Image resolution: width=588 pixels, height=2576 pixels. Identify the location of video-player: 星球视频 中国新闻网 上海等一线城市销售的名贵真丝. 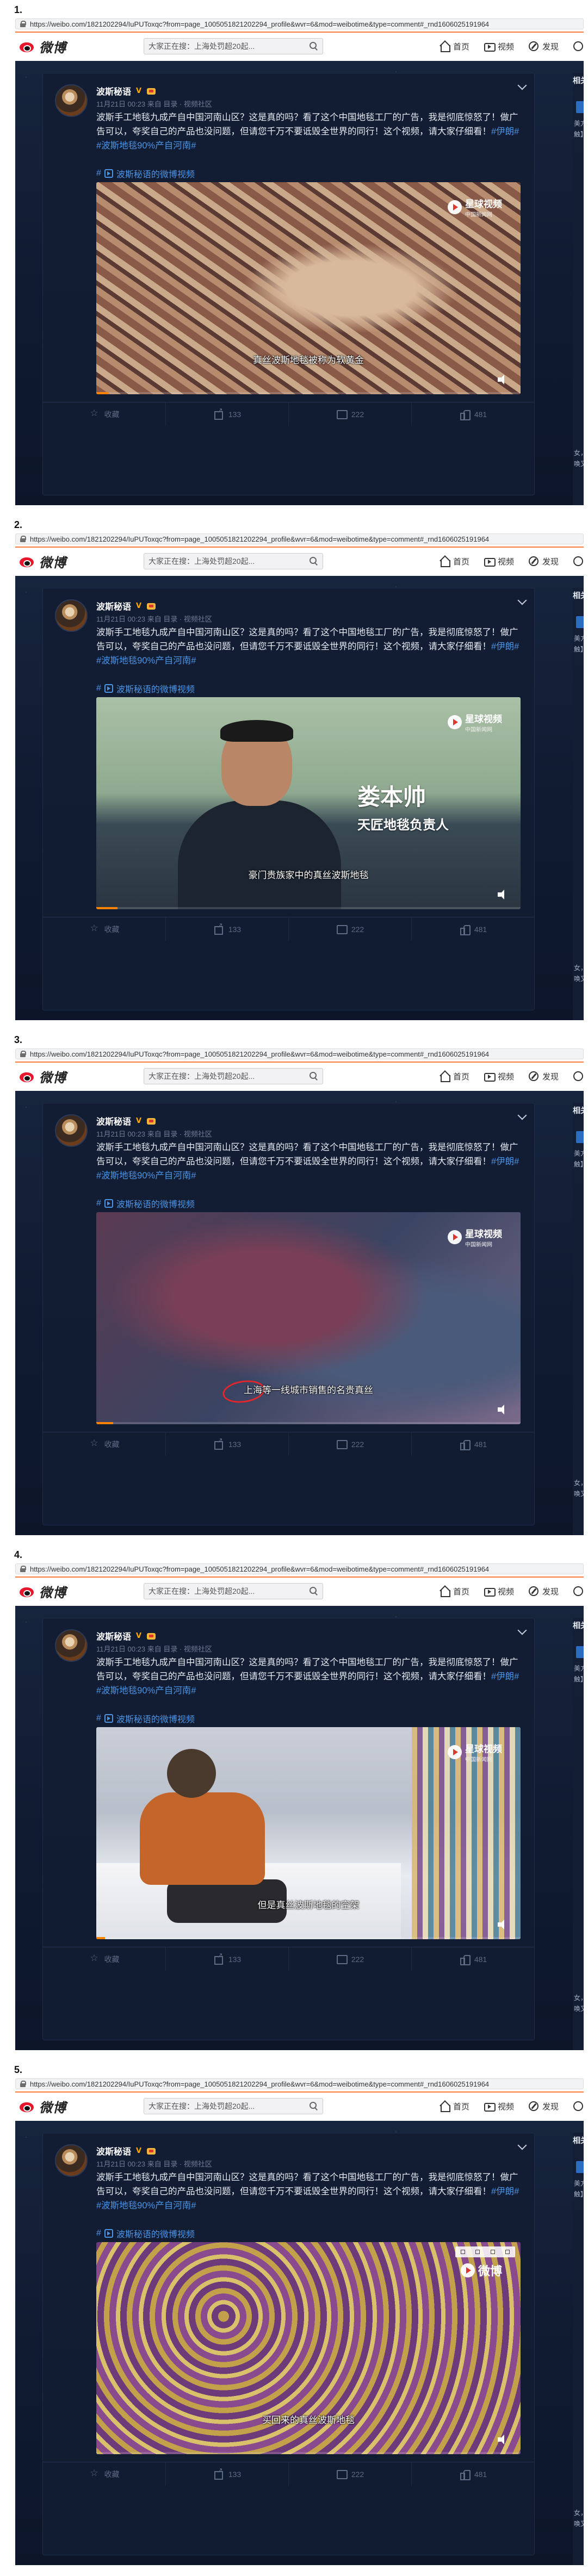
(309, 1318).